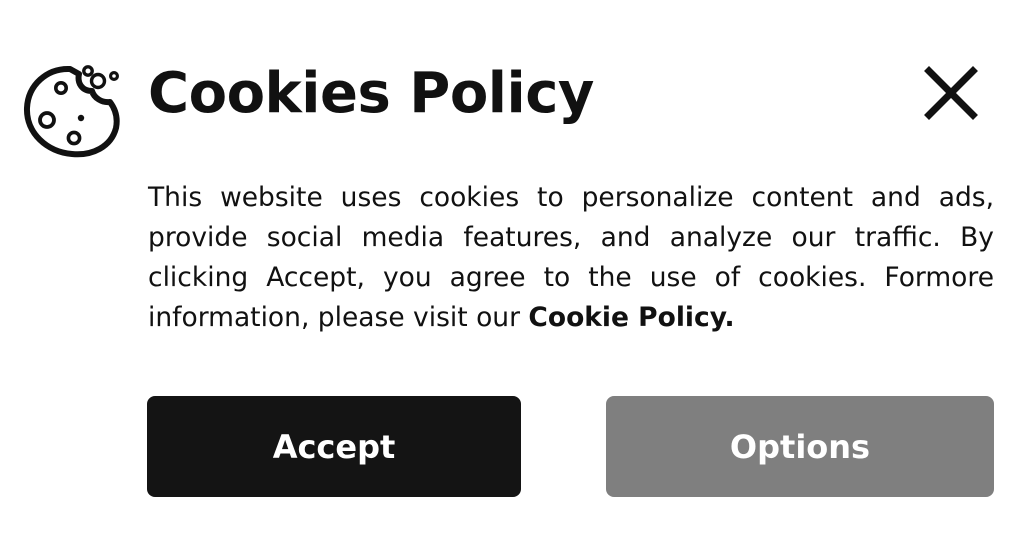 Image resolution: width=1024 pixels, height=536 pixels. Describe the element at coordinates (72, 108) in the screenshot. I see `cookie-icon` at that location.